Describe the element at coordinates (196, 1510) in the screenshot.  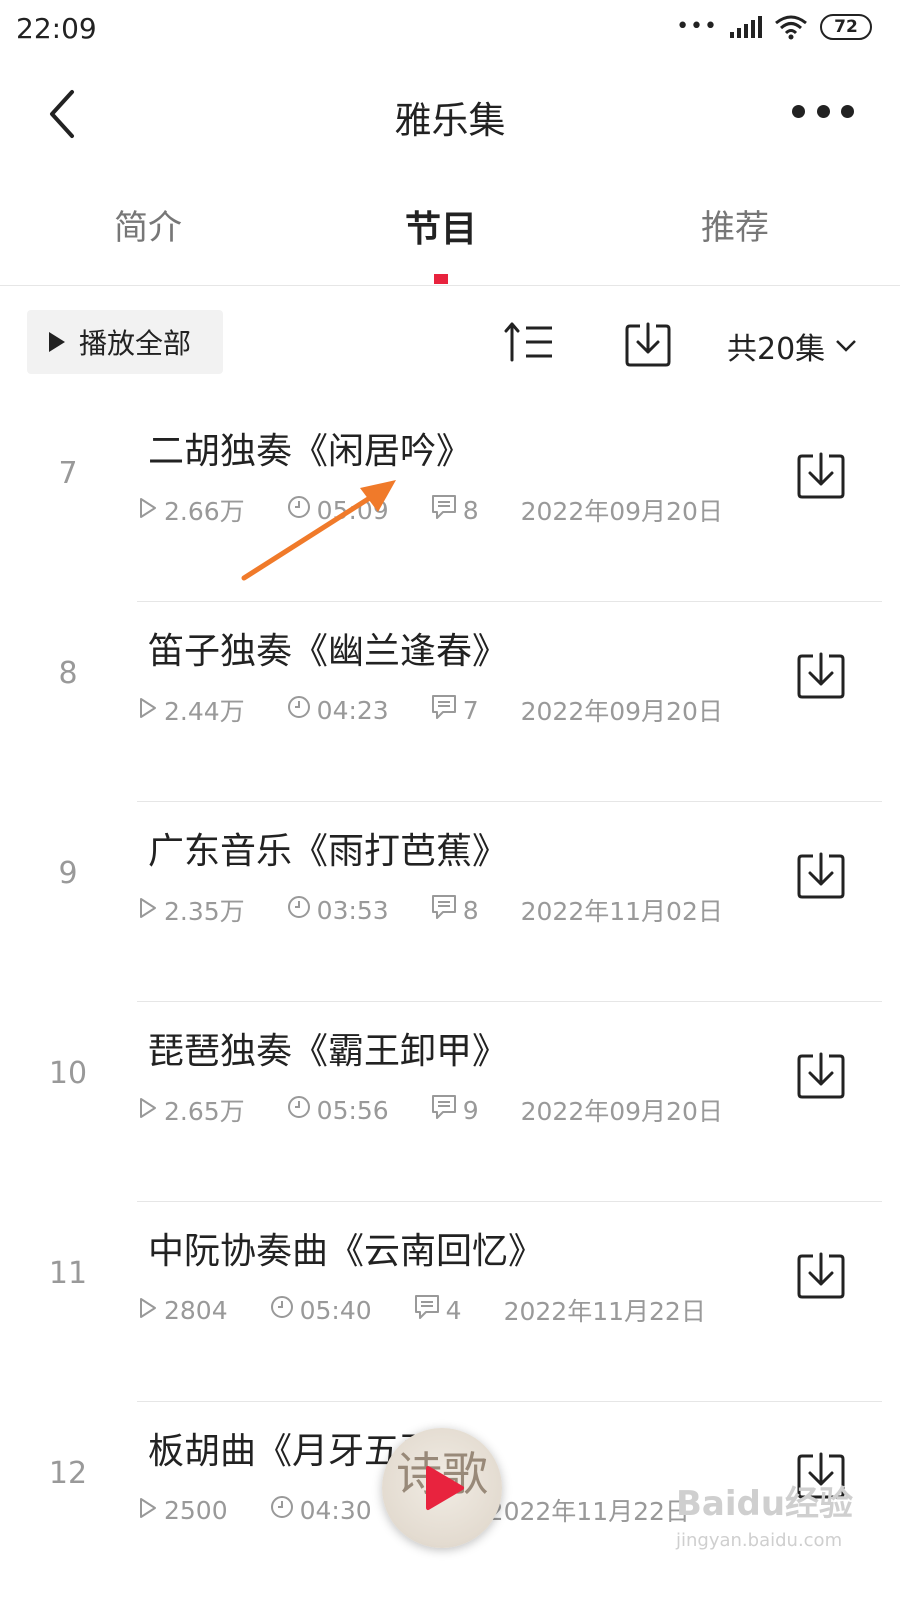
I see `play-count-value: 2500` at that location.